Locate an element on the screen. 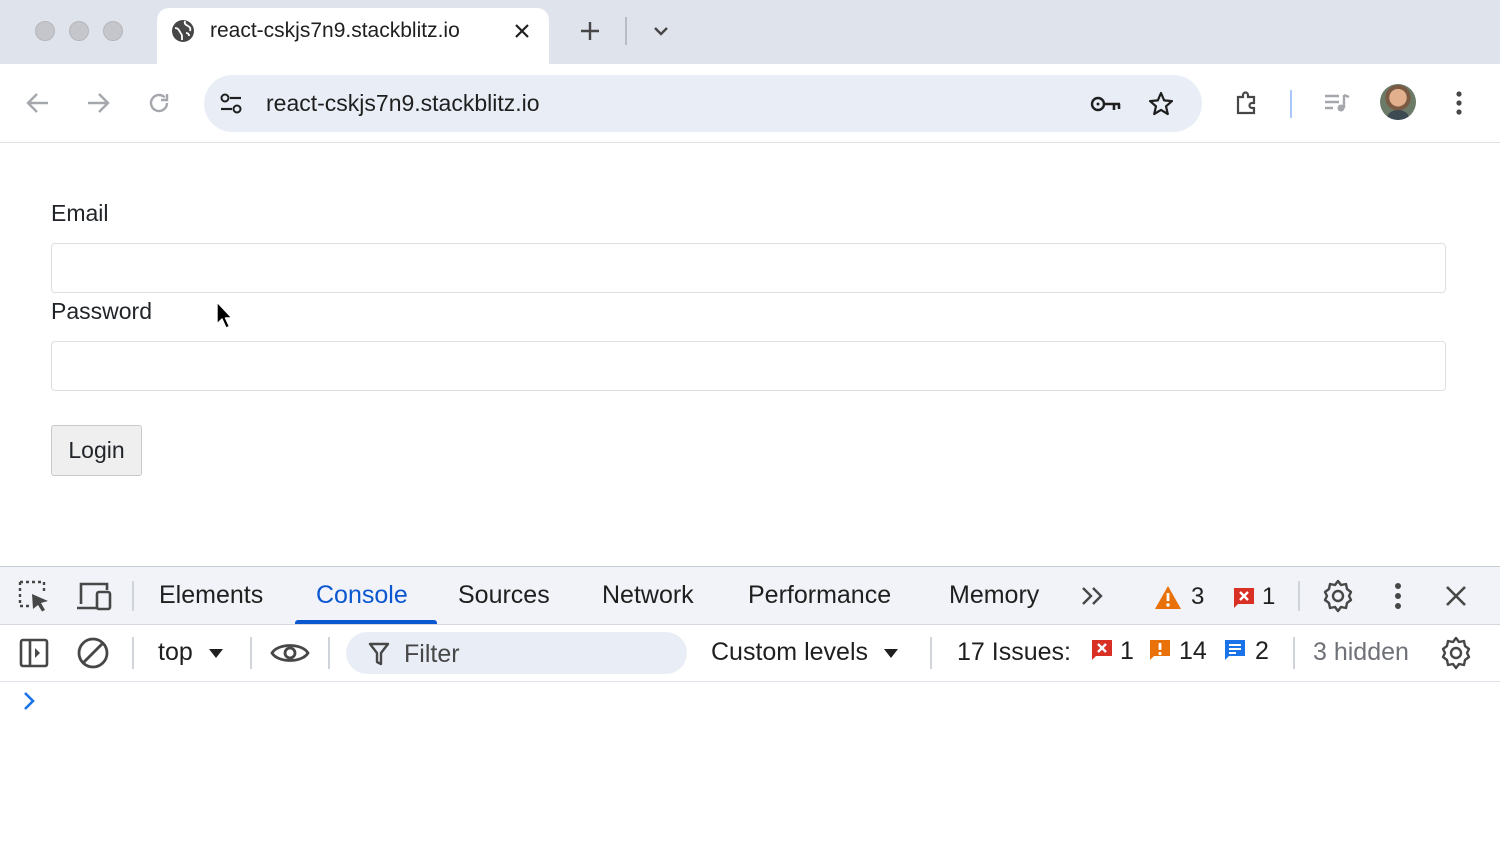 The image size is (1500, 866). toolbar-divider is located at coordinates (1291, 104).